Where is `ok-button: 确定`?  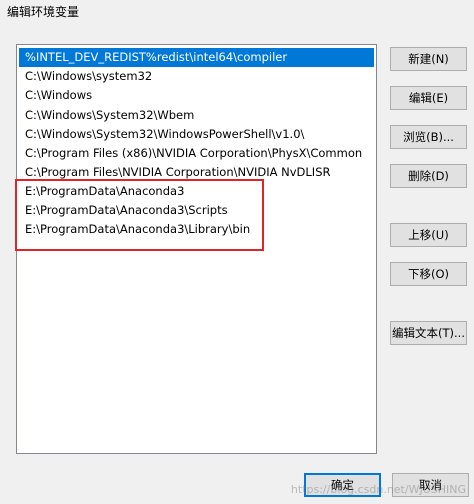
ok-button: 确定 is located at coordinates (342, 485).